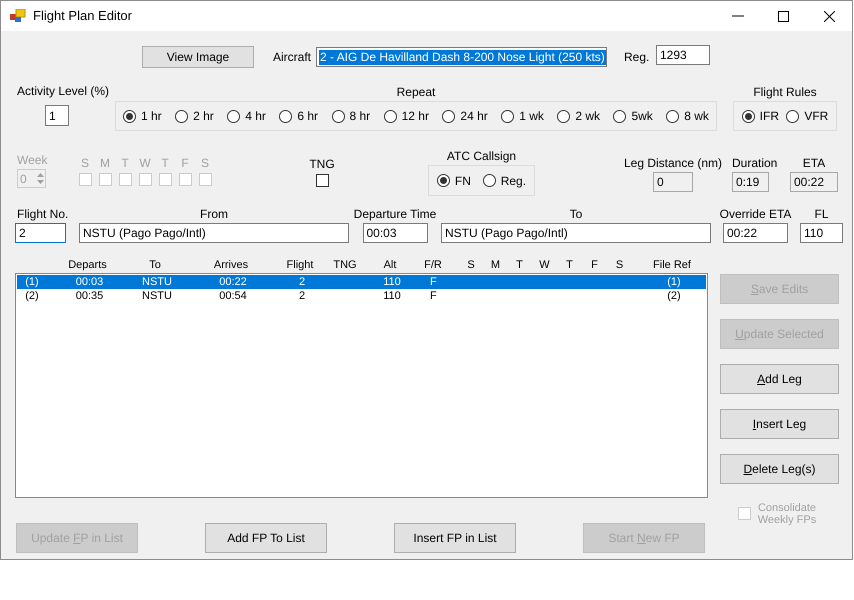 This screenshot has height=600, width=854. Describe the element at coordinates (214, 214) in the screenshot. I see `field-label: From` at that location.